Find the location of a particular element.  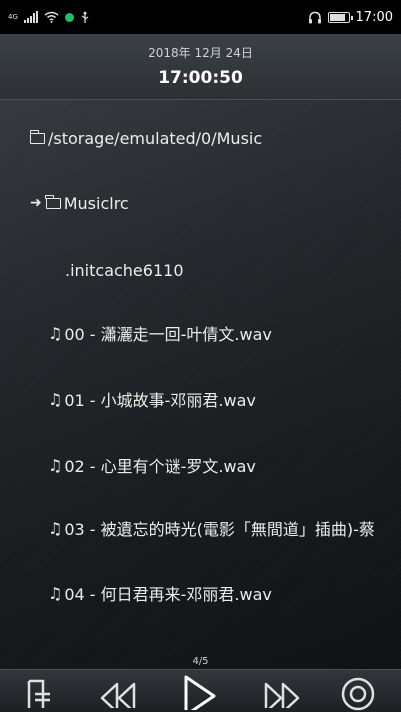

play-icon is located at coordinates (200, 692).